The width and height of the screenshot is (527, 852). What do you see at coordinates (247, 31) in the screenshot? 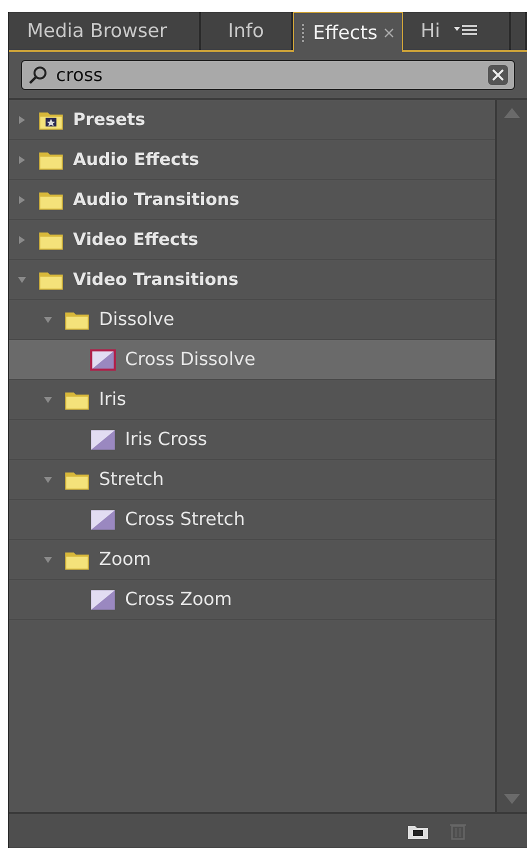
I see `panel-tab: Info` at bounding box center [247, 31].